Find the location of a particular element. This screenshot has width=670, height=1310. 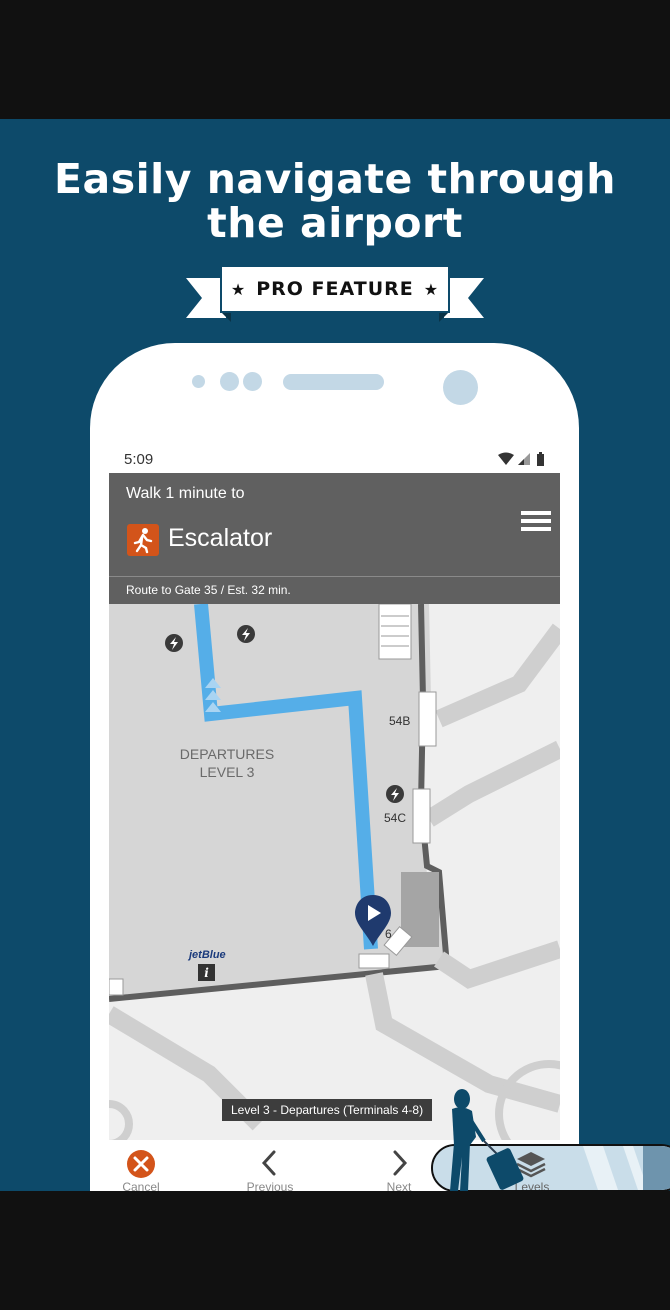

airline-label: jetBlue is located at coordinates (207, 955).